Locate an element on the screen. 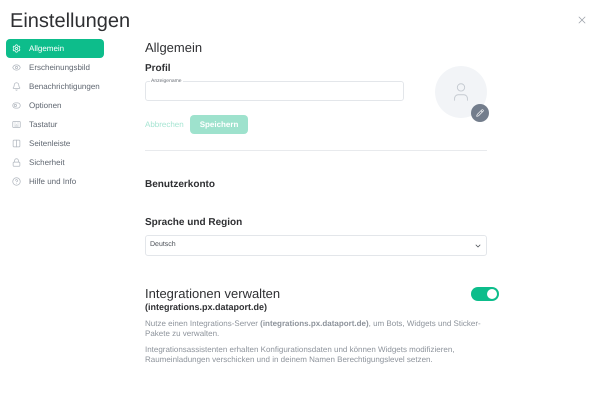 The height and width of the screenshot is (418, 600). integrations-toggle is located at coordinates (485, 294).